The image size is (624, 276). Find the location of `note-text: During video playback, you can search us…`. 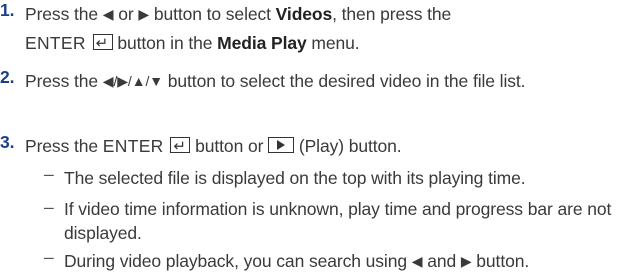

note-text: During video playback, you can search us… is located at coordinates (342, 261).